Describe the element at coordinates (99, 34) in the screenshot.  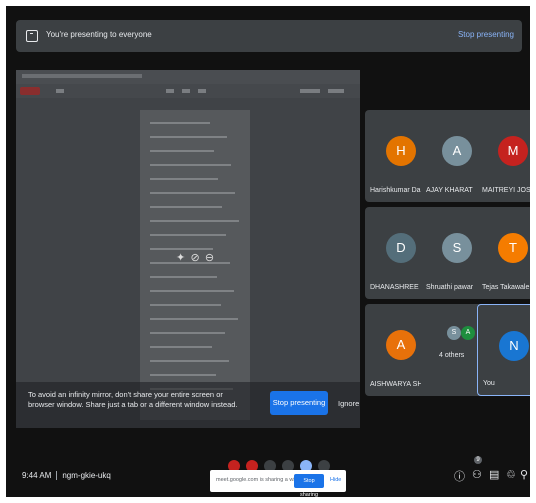
I see `presenting-text: You're presenting to everyone` at that location.